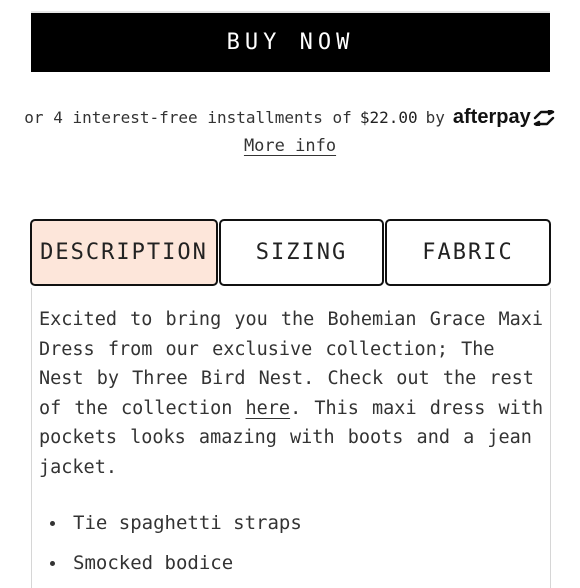 Image resolution: width=580 pixels, height=588 pixels. I want to click on afterpay-prefix: or 4 interest-free installments of, so click(188, 117).